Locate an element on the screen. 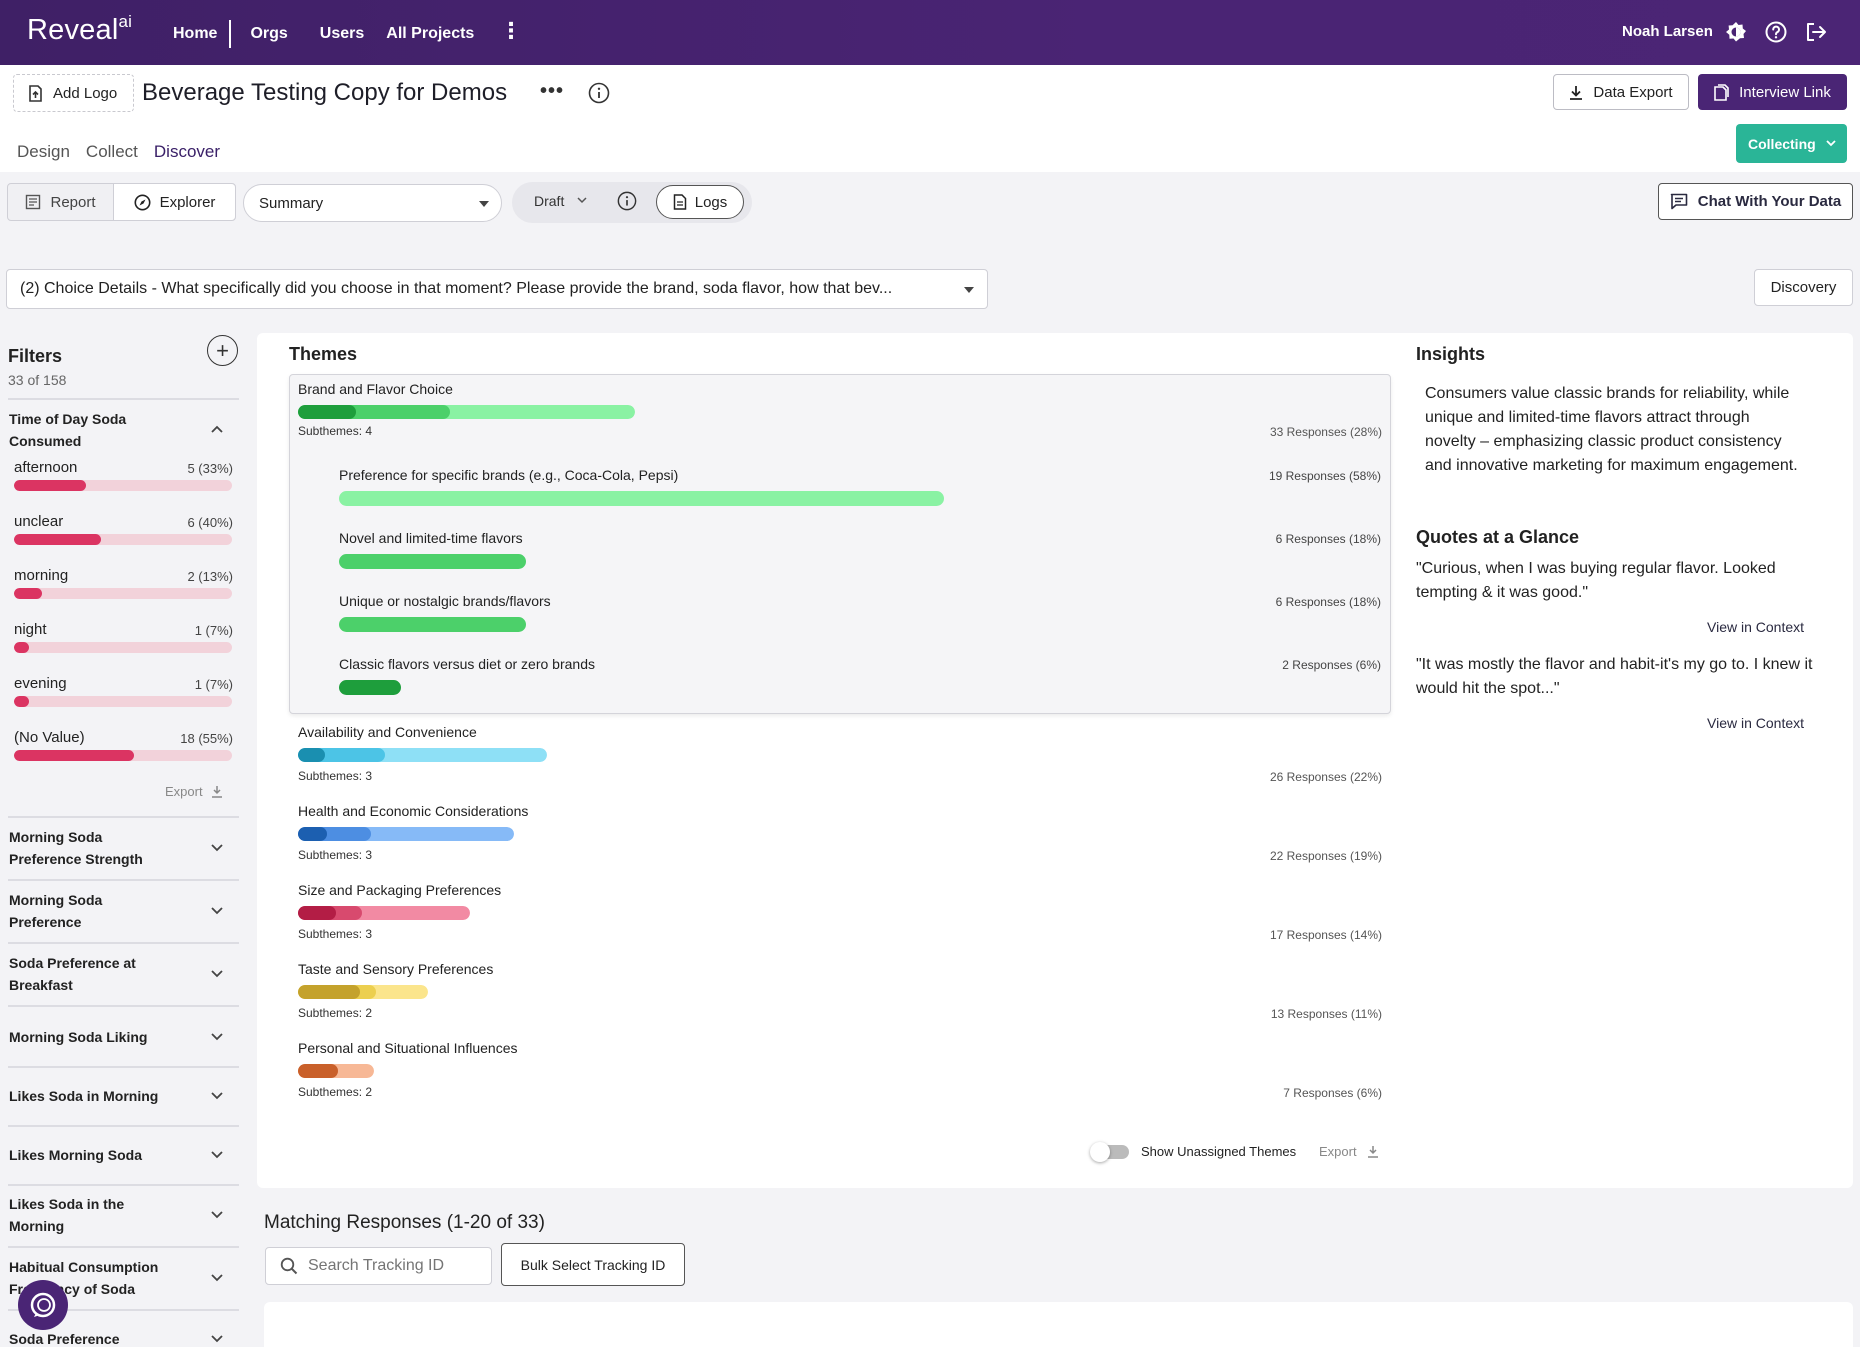 This screenshot has height=1347, width=1860. subtheme-name: Novel and limited-time flavors is located at coordinates (431, 538).